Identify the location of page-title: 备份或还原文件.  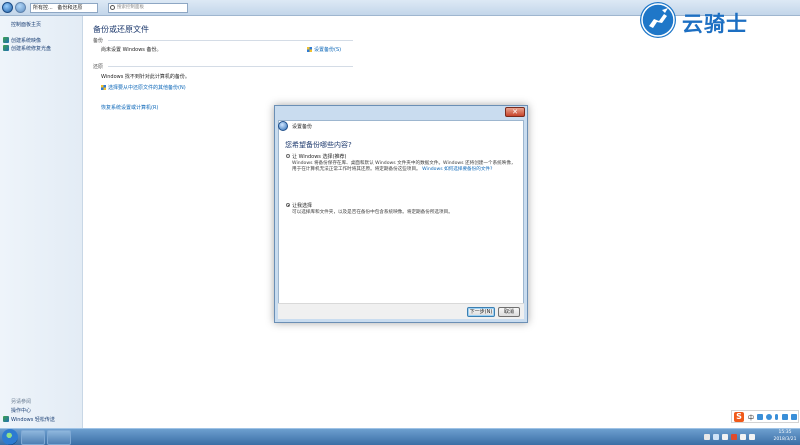
(121, 29).